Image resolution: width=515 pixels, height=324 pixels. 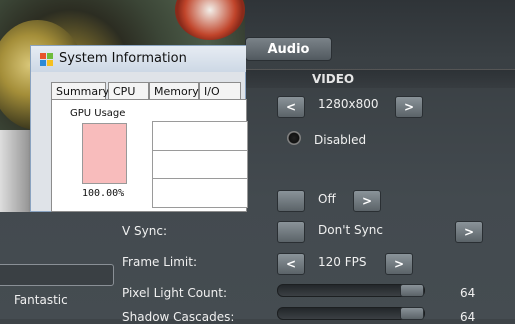 I want to click on frame-limit-value: 120 FPS, so click(x=342, y=262).